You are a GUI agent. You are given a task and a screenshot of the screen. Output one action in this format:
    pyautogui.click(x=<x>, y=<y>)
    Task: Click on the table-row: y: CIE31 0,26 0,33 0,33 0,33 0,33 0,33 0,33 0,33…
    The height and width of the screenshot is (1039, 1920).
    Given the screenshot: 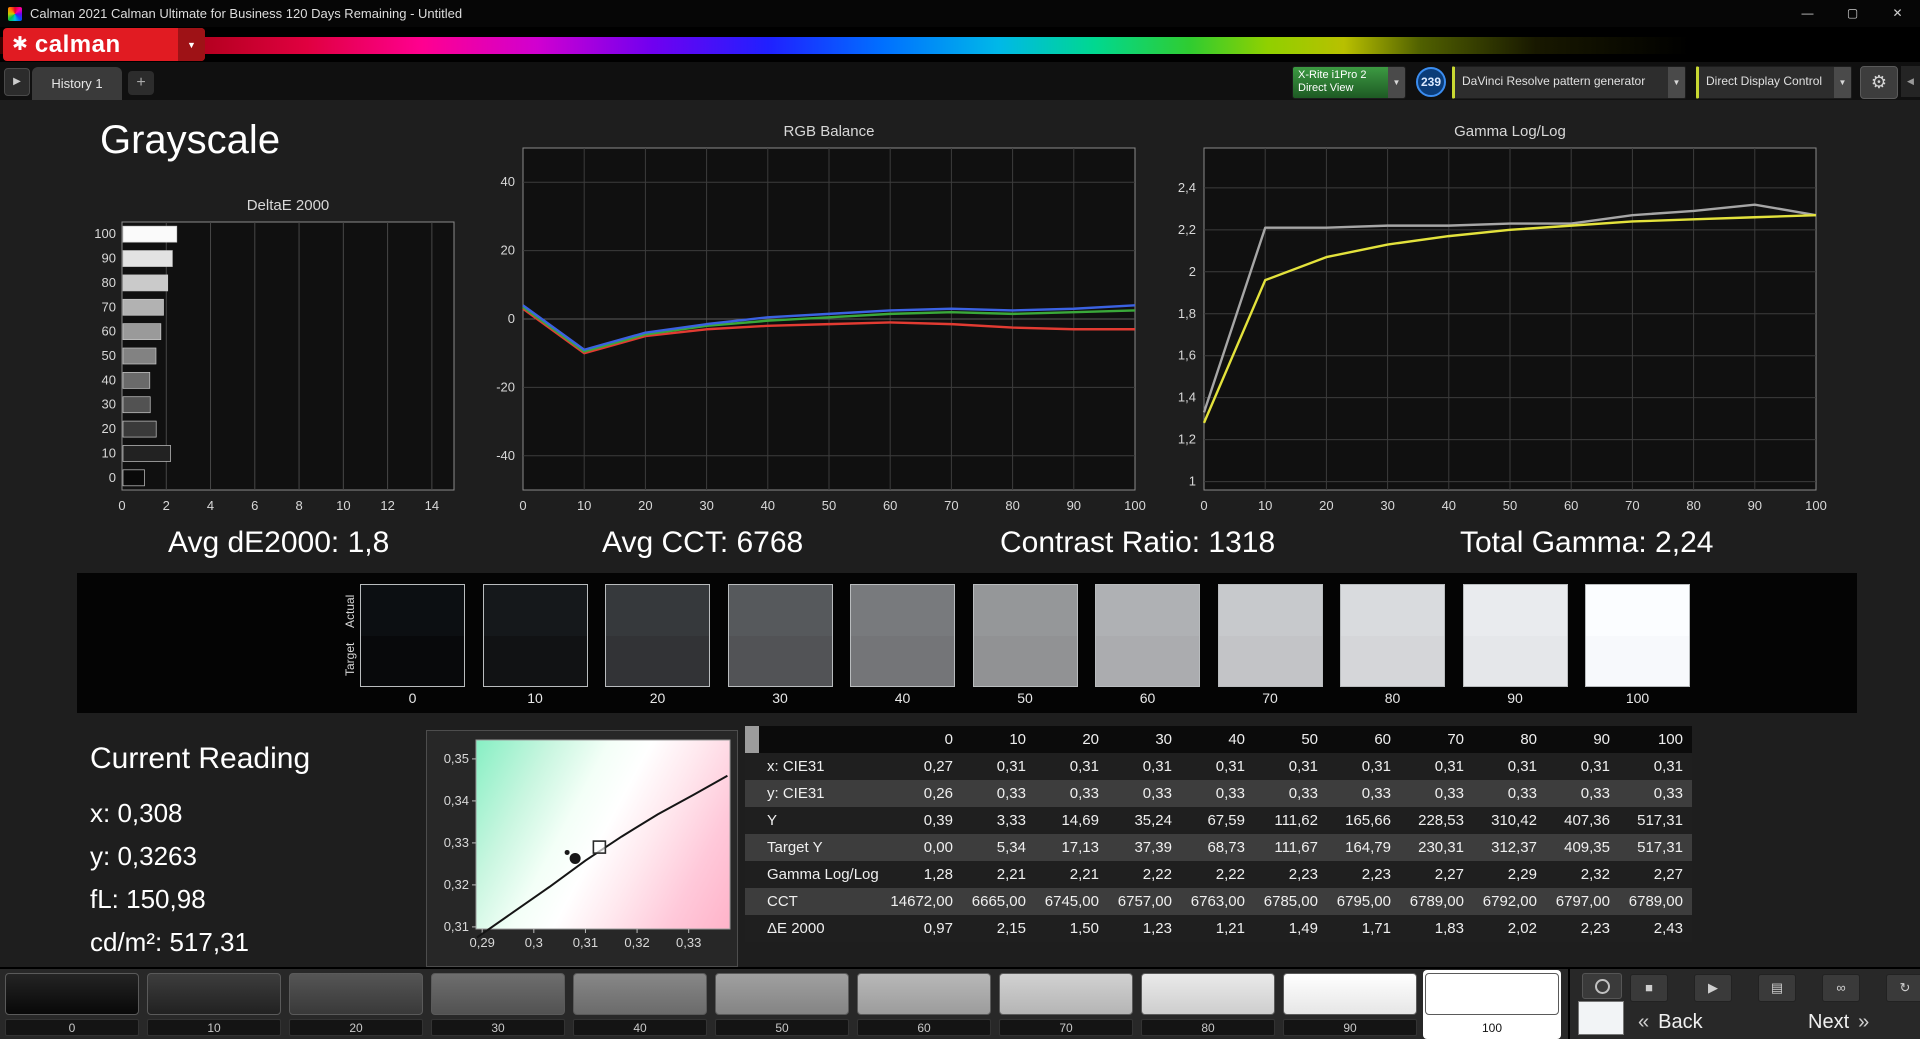 What is the action you would take?
    pyautogui.click(x=1218, y=793)
    